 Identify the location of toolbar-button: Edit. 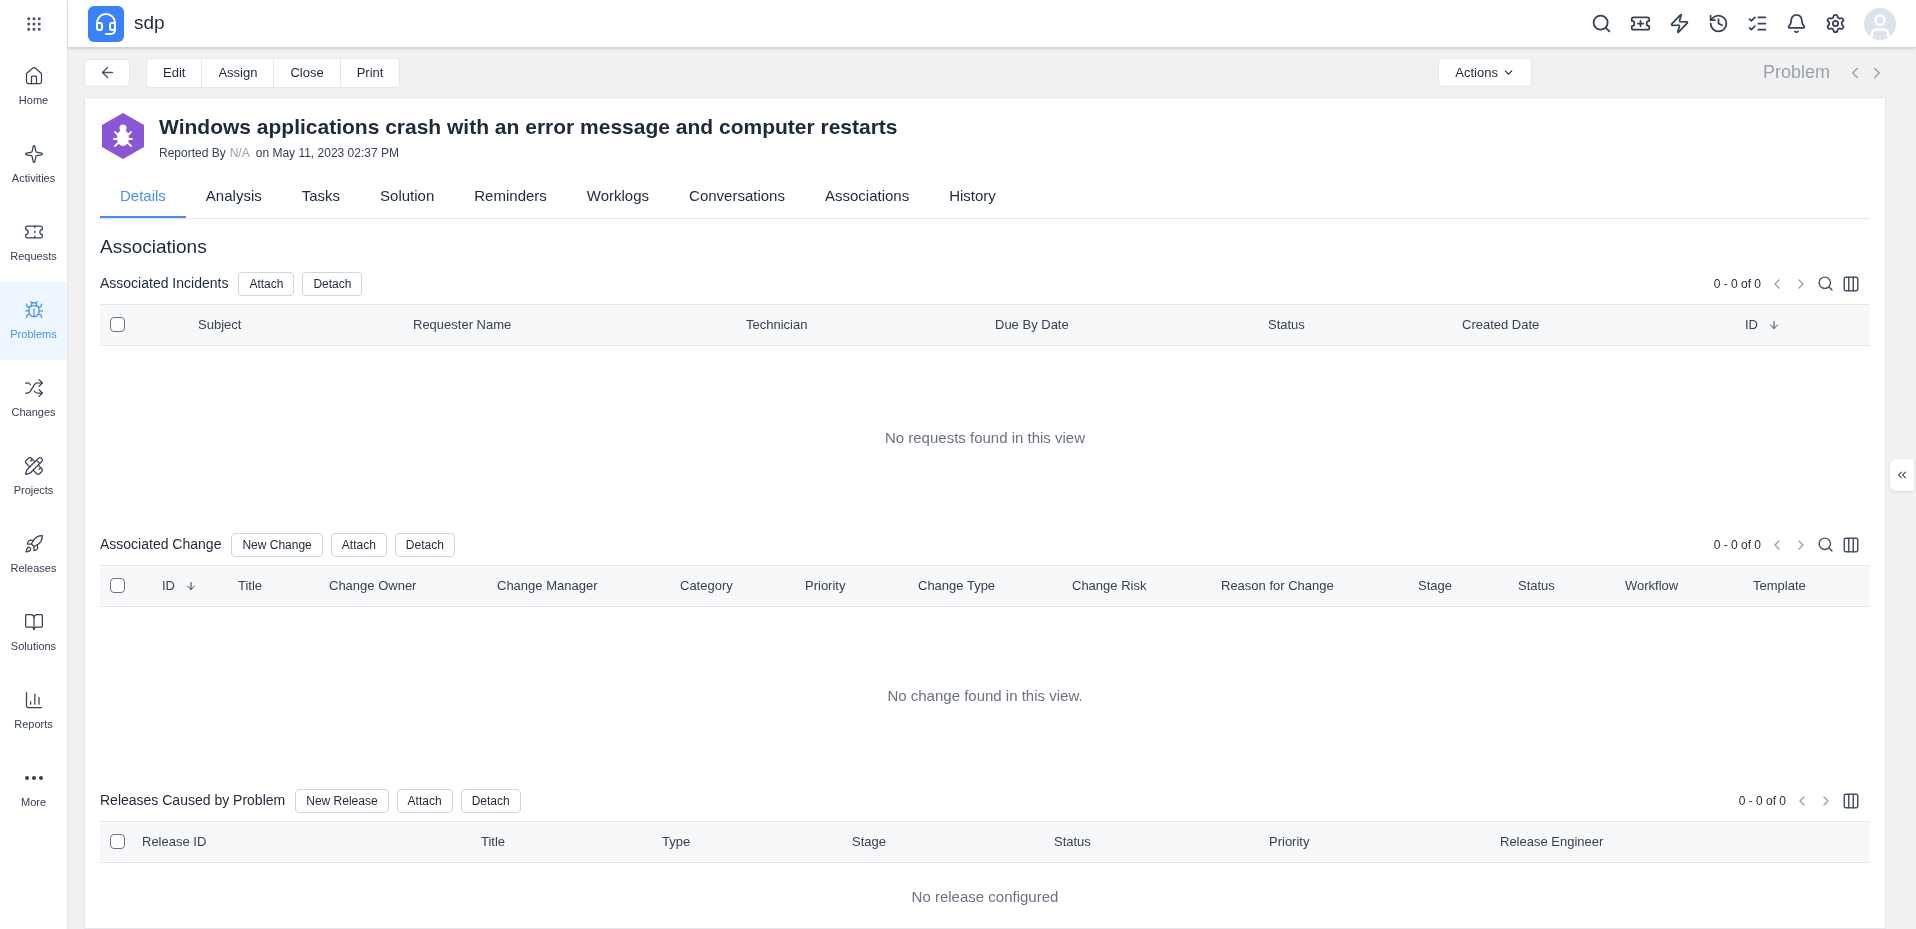
(175, 72).